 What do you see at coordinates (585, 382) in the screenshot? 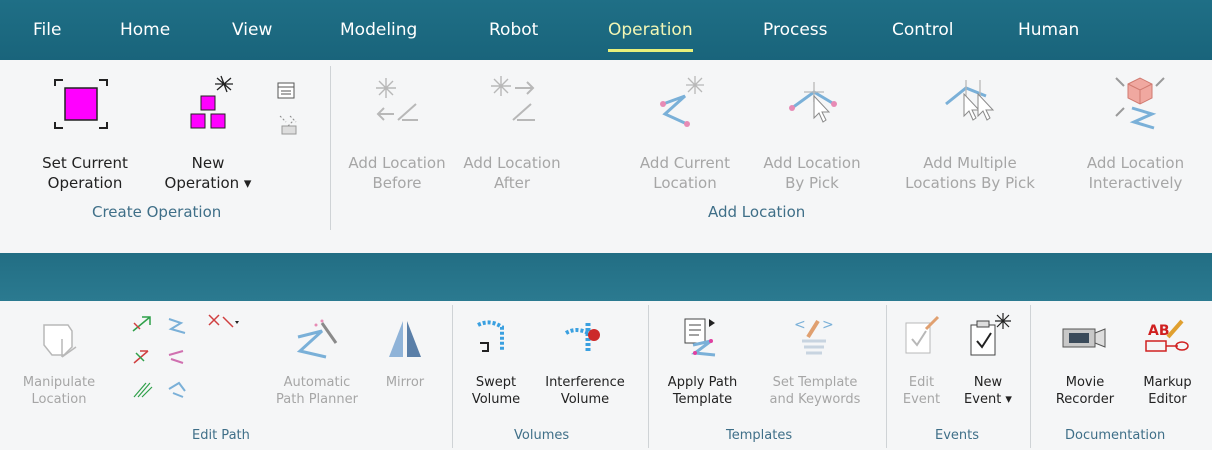
I see `interference-volume-label-1: Interference` at bounding box center [585, 382].